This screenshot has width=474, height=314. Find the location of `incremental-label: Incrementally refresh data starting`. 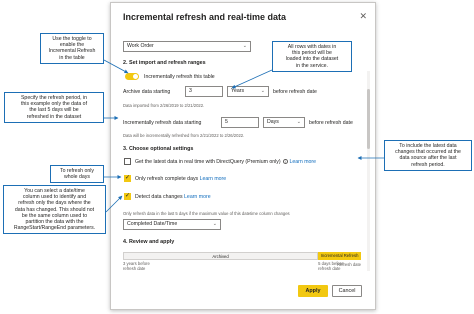

incremental-label: Incrementally refresh data starting is located at coordinates (162, 123).